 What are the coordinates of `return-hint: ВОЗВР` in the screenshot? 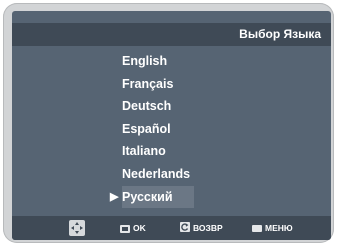 It's located at (201, 228).